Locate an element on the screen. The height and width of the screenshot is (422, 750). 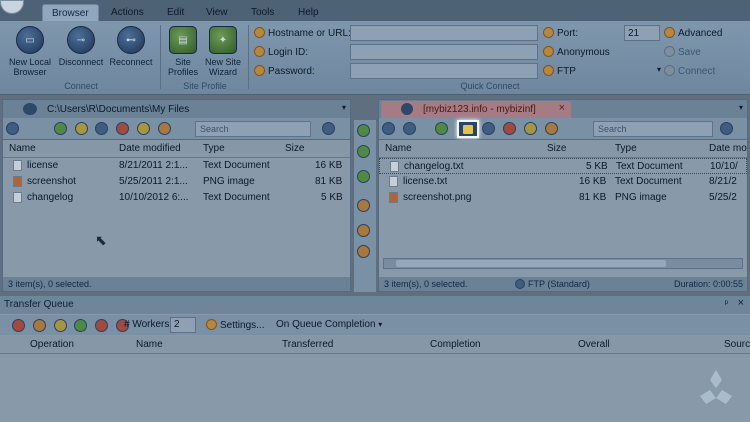
new-folder-button-highlighted is located at coordinates (468, 129).